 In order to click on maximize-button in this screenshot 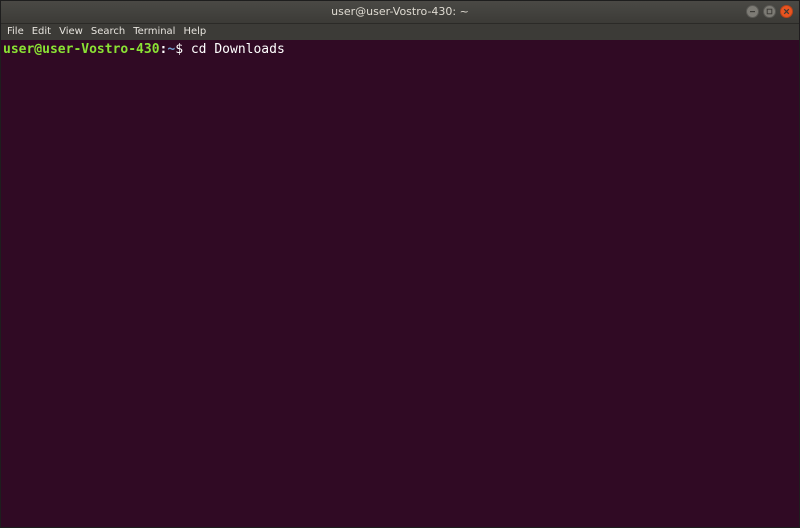, I will do `click(769, 11)`.